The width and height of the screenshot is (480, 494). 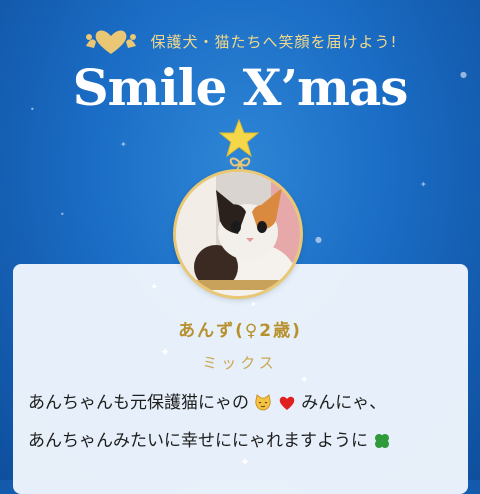 I want to click on cat-face-icon, so click(x=263, y=402).